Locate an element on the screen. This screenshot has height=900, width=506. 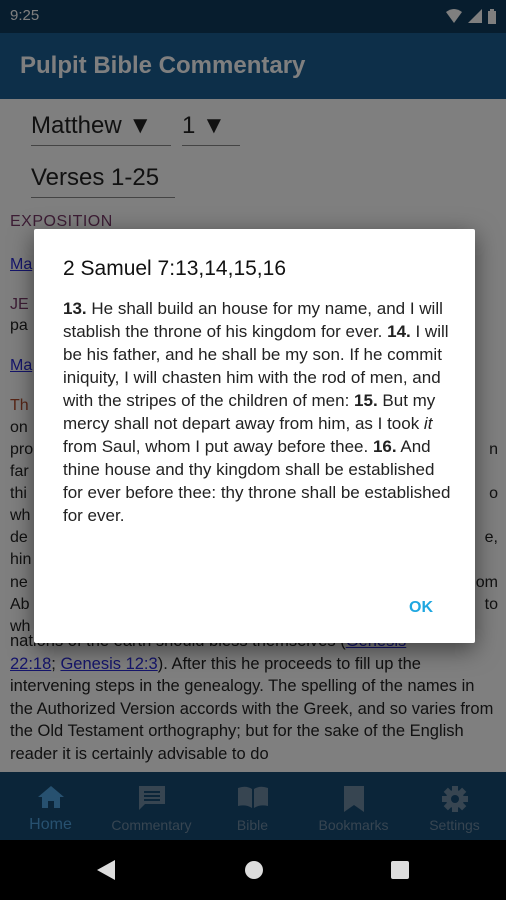
home-nav-icon is located at coordinates (254, 870).